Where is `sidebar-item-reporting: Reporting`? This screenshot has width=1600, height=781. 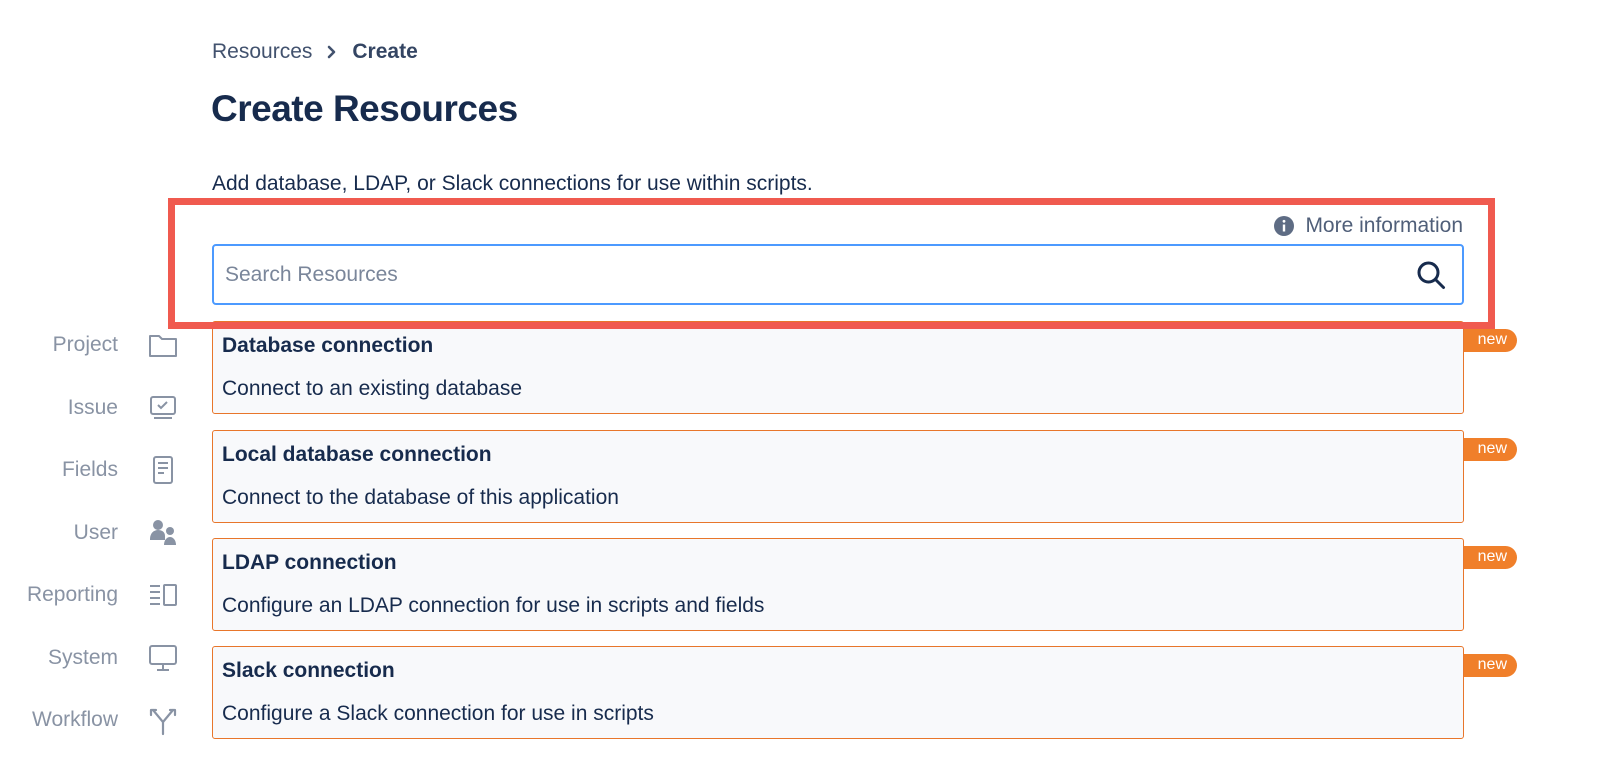 sidebar-item-reporting: Reporting is located at coordinates (95, 595).